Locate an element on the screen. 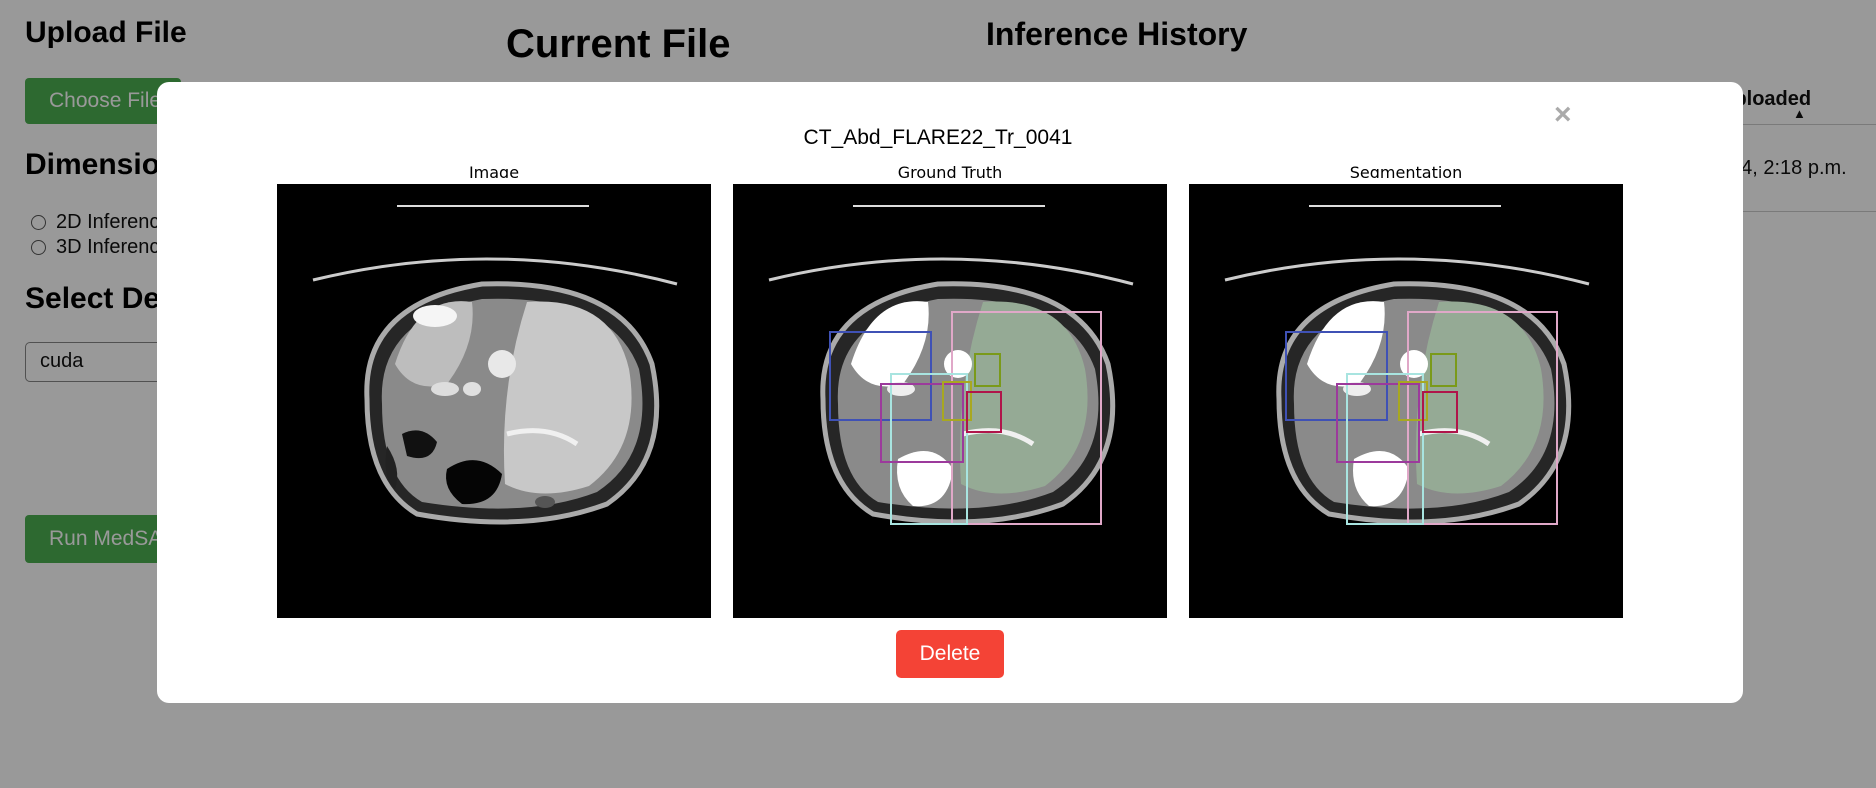  delete-button: Delete is located at coordinates (950, 654).